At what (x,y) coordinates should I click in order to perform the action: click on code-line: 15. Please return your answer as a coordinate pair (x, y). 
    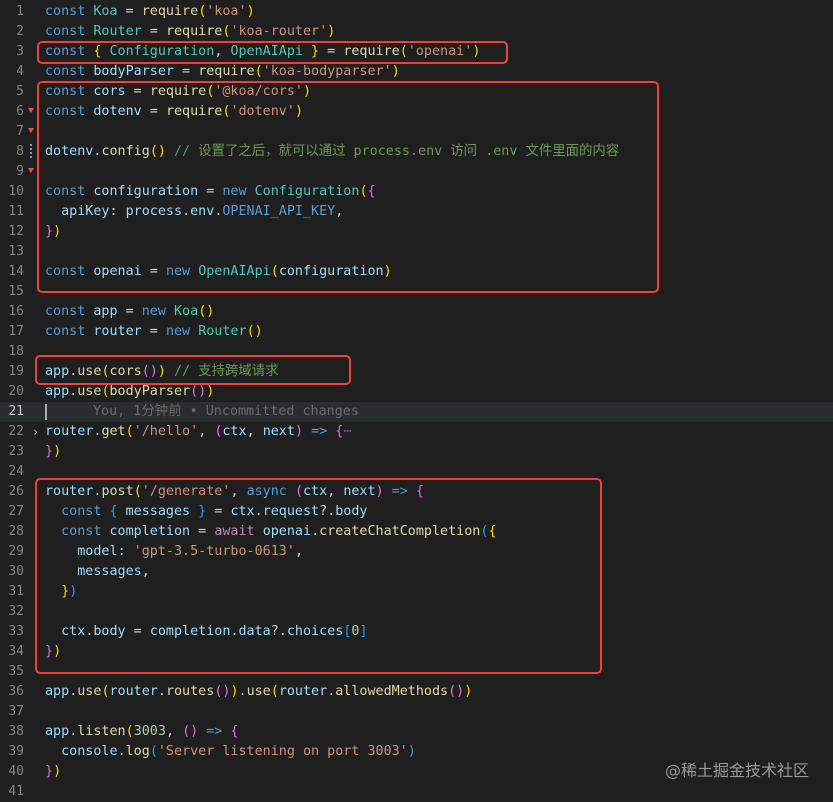
    Looking at the image, I should click on (416, 292).